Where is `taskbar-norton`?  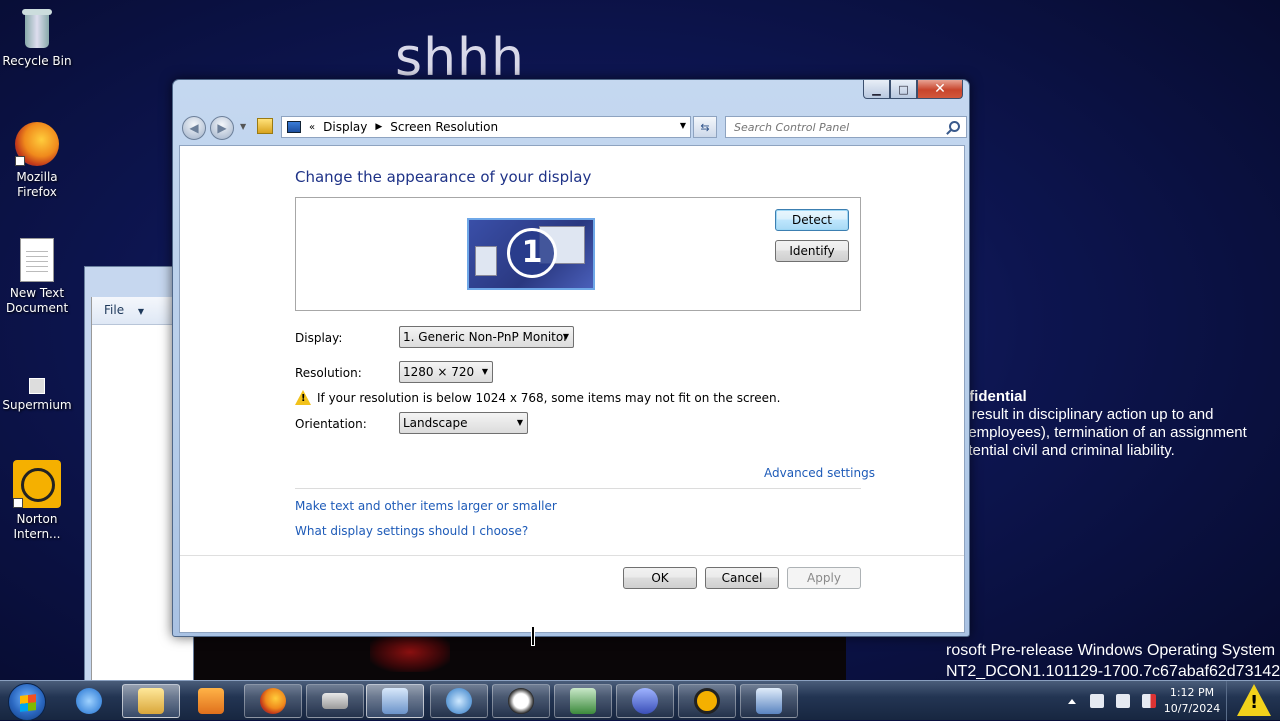 taskbar-norton is located at coordinates (707, 701).